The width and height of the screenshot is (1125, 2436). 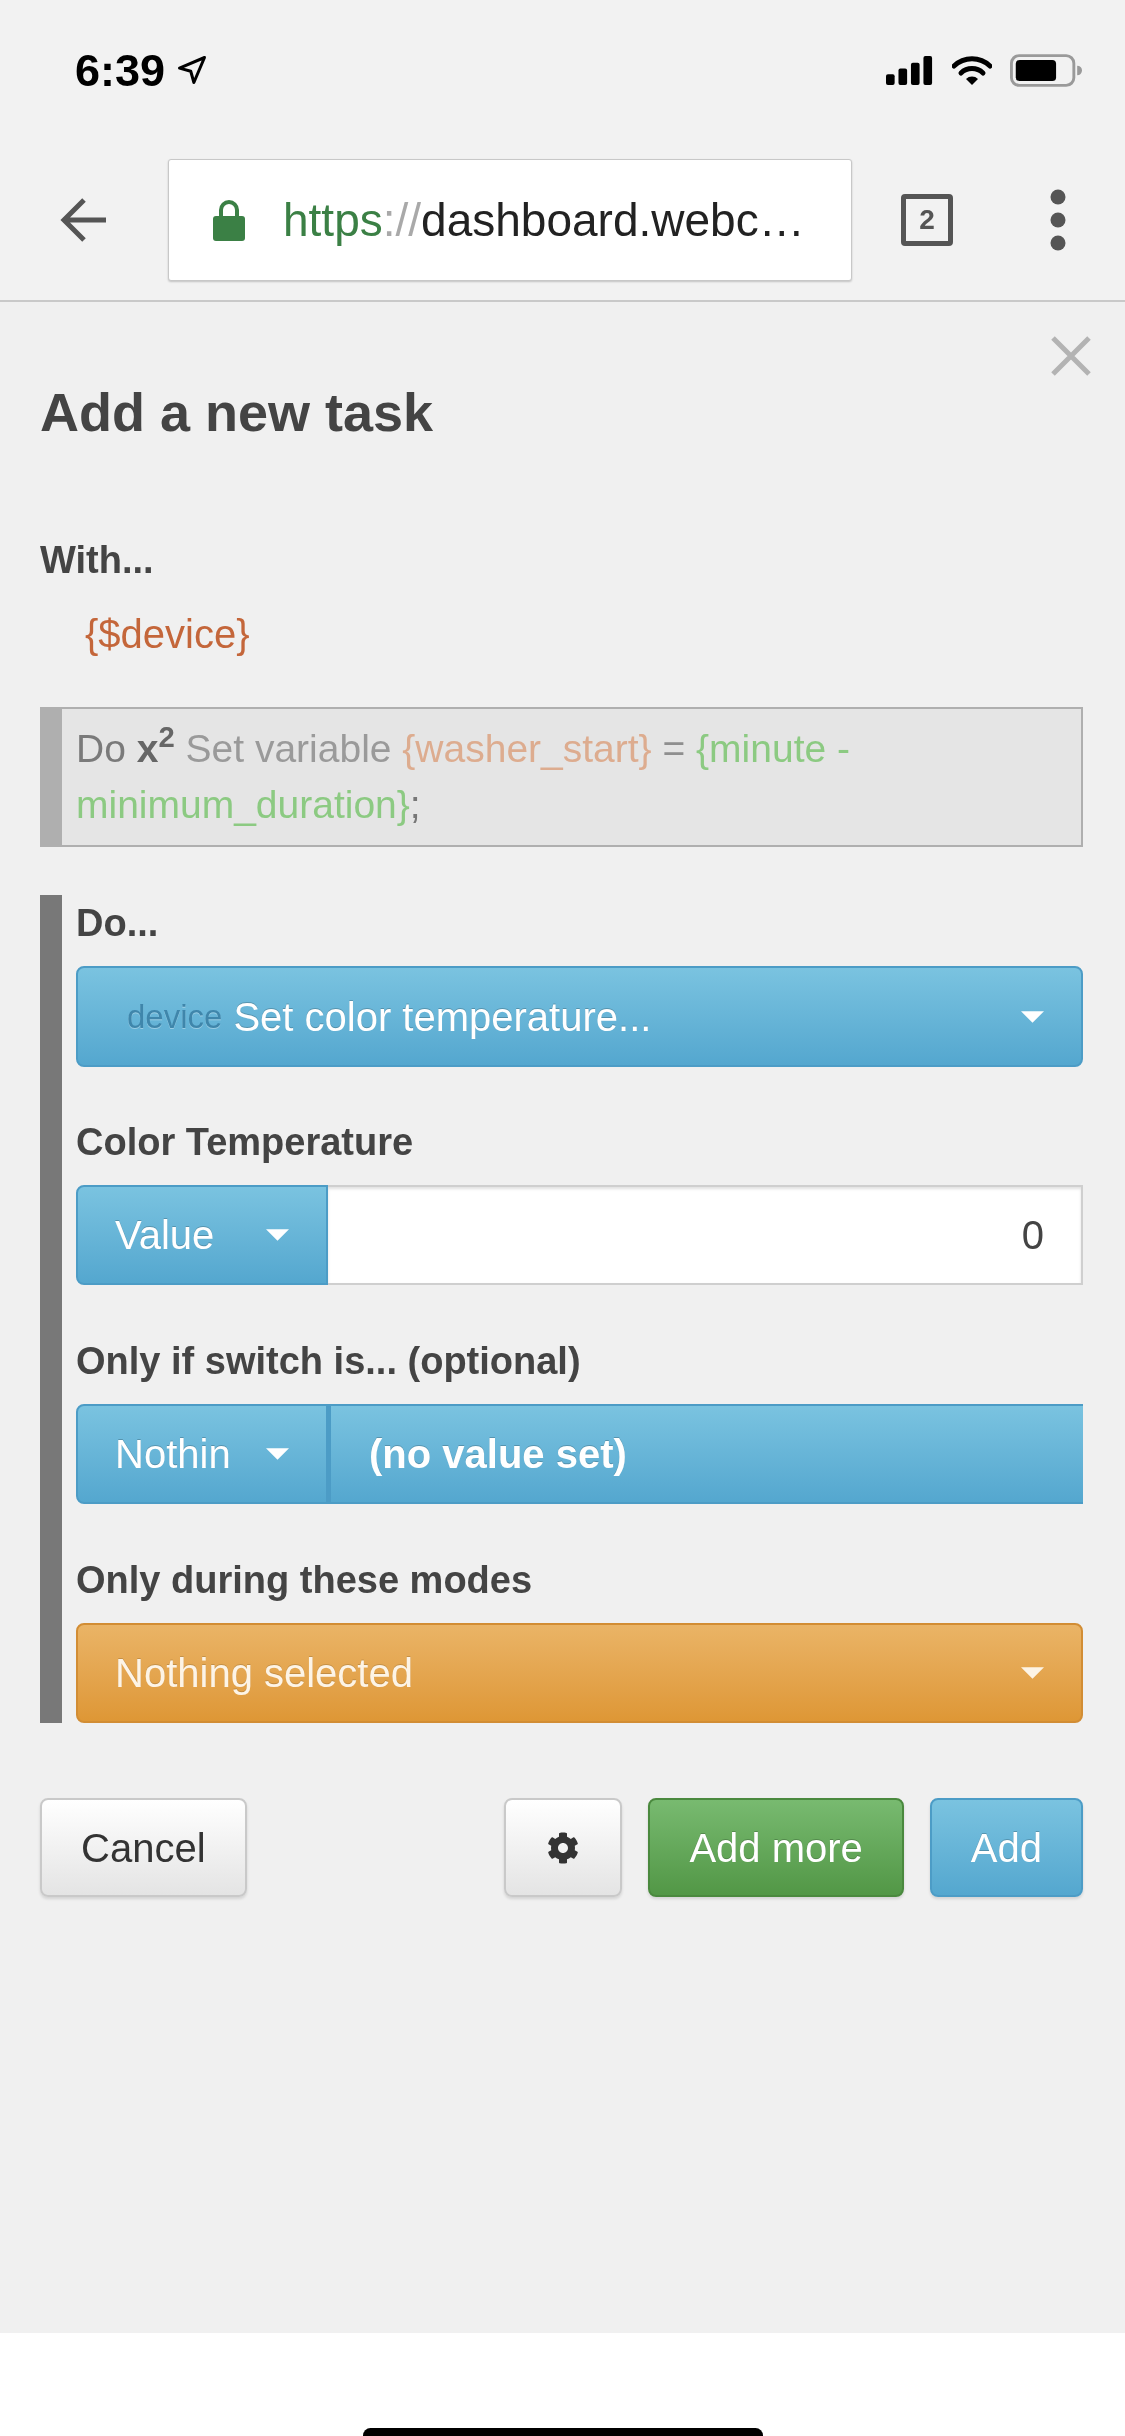 I want to click on add-more-button: Add more, so click(x=776, y=1847).